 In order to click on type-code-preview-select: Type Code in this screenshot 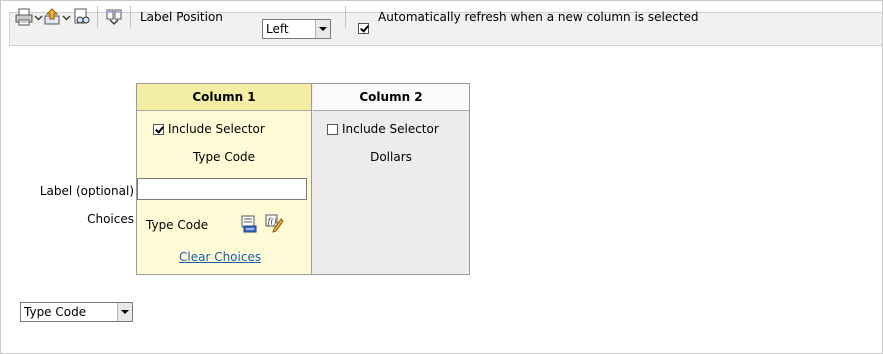, I will do `click(76, 312)`.